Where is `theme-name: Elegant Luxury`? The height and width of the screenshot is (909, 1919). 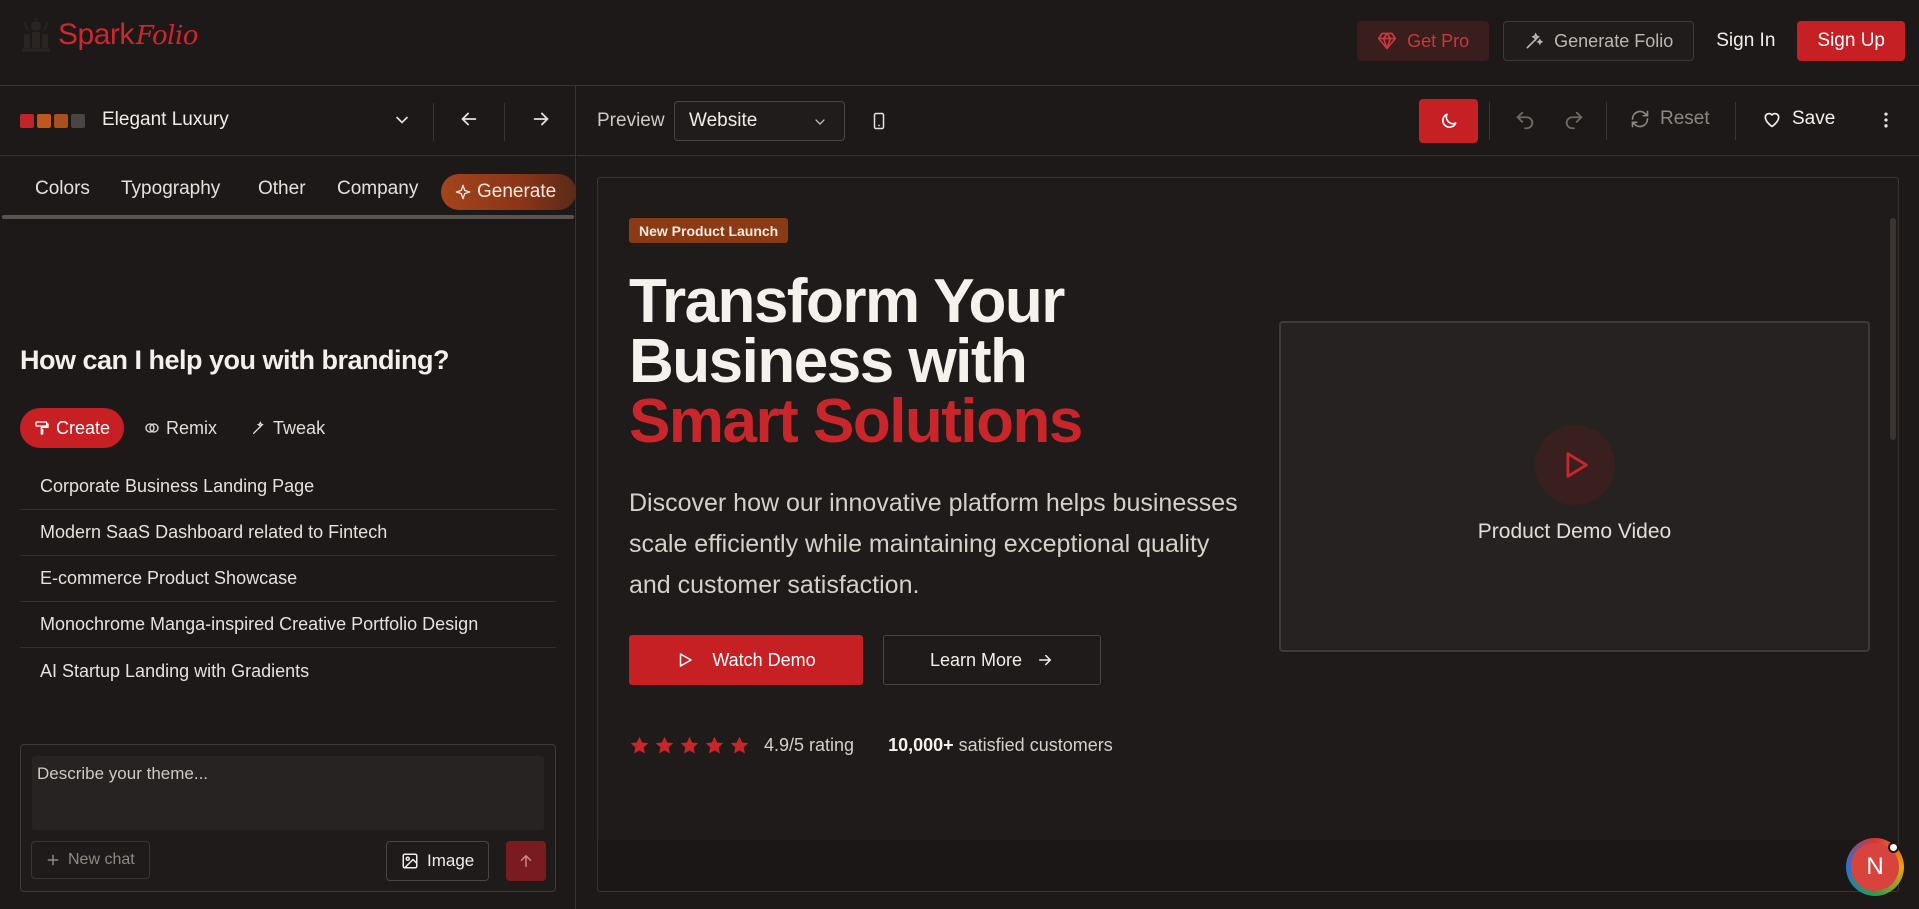 theme-name: Elegant Luxury is located at coordinates (165, 120).